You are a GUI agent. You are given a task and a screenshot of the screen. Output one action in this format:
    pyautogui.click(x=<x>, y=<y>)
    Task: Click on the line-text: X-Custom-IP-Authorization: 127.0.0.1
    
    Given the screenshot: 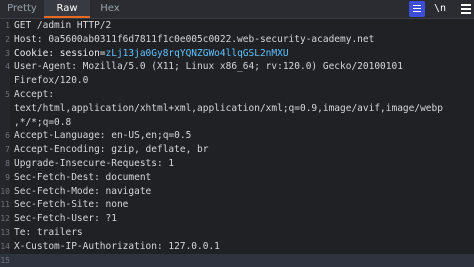 What is the action you would take?
    pyautogui.click(x=117, y=246)
    